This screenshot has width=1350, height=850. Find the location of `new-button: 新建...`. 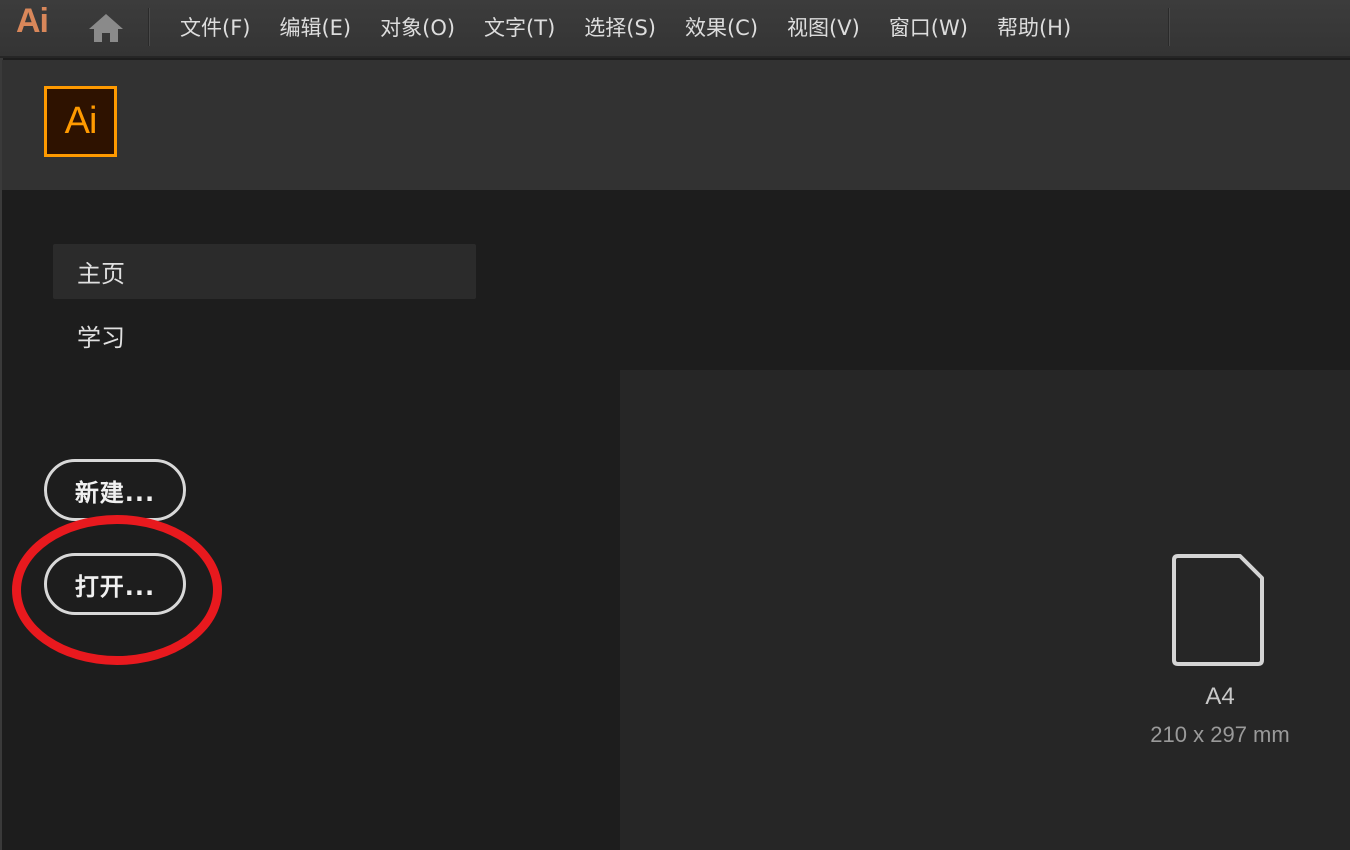

new-button: 新建... is located at coordinates (115, 490).